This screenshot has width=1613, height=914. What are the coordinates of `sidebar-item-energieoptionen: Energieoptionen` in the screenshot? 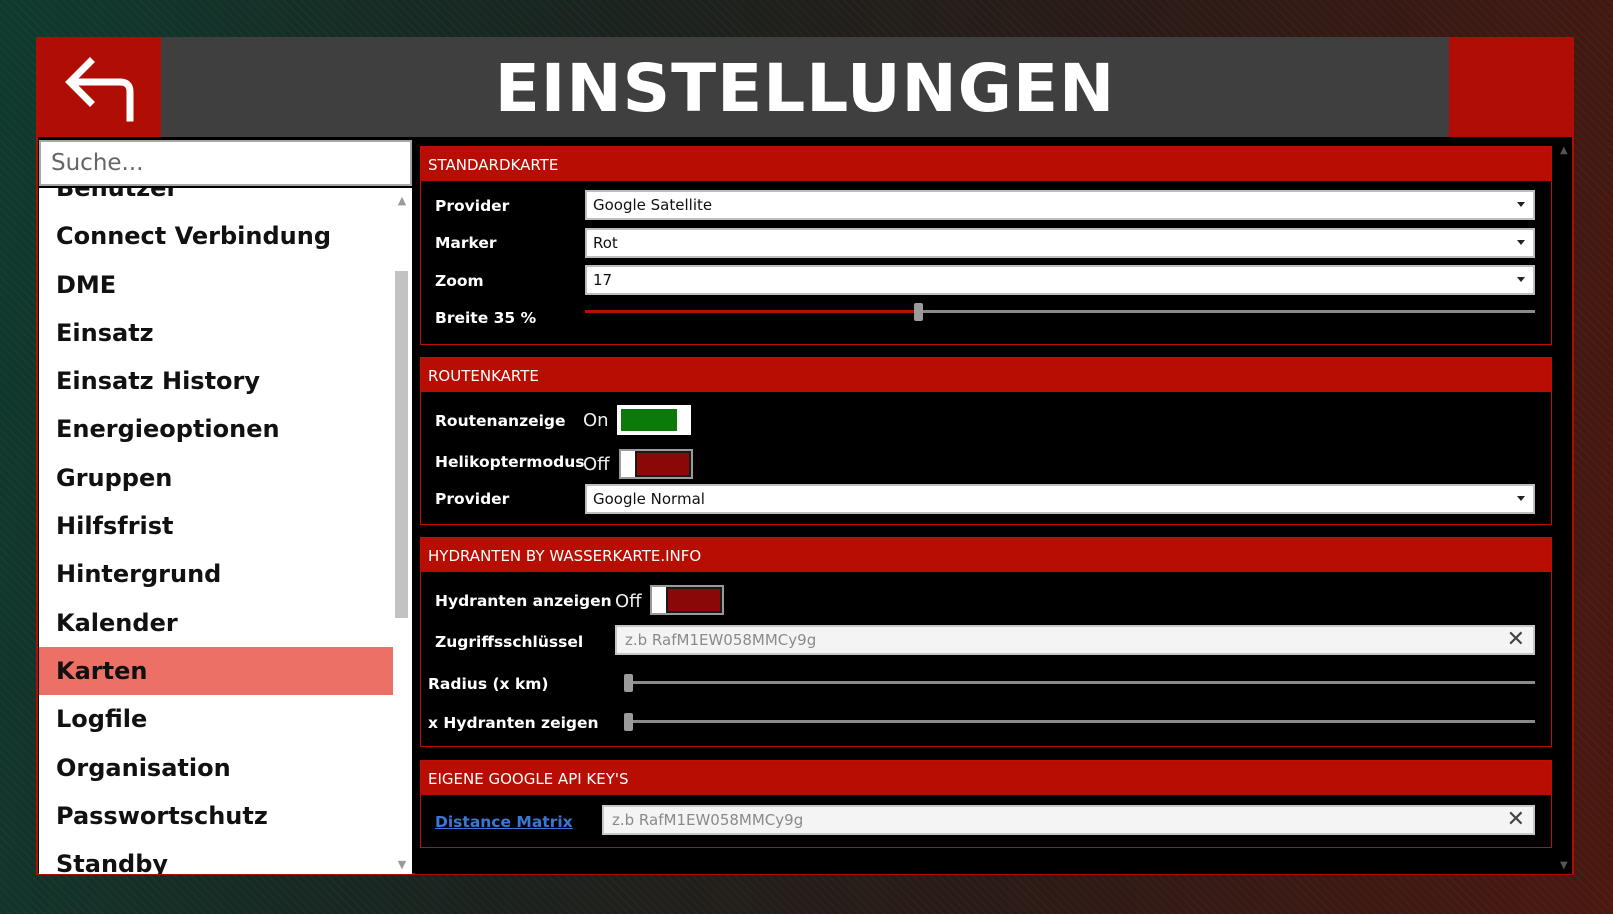 It's located at (216, 429).